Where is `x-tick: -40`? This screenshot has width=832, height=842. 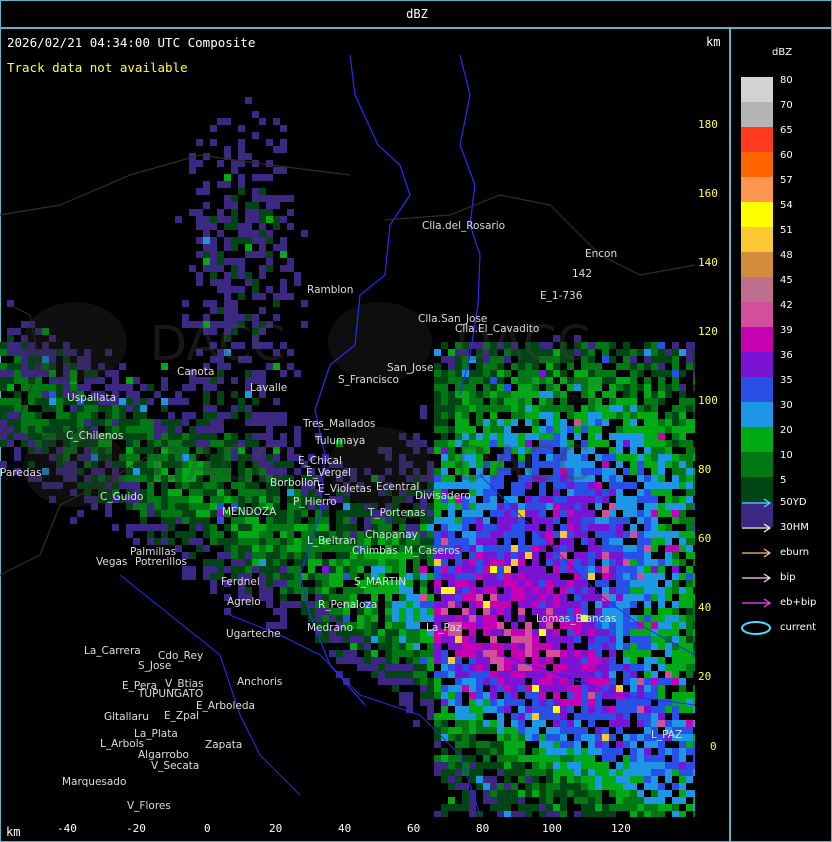 x-tick: -40 is located at coordinates (67, 828).